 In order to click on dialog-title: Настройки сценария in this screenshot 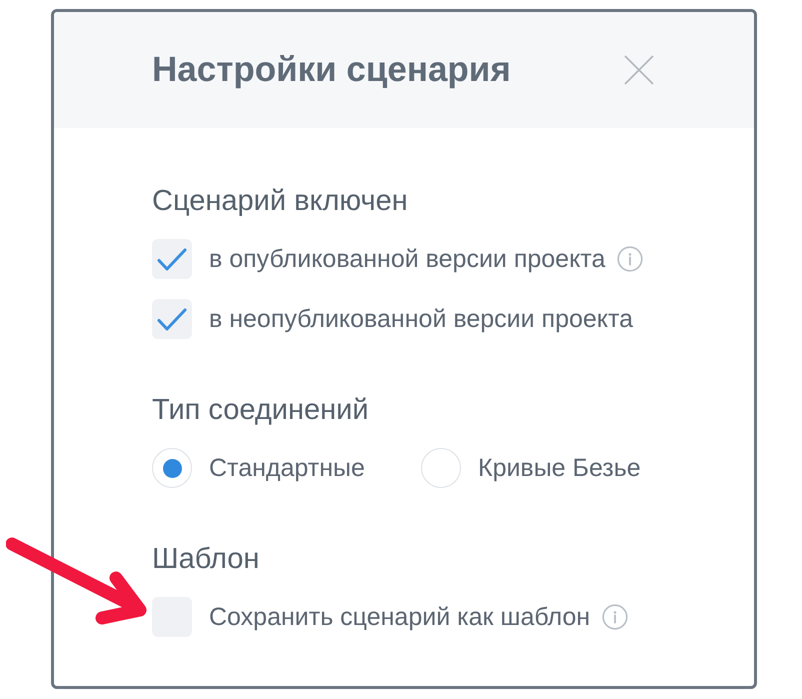, I will do `click(331, 70)`.